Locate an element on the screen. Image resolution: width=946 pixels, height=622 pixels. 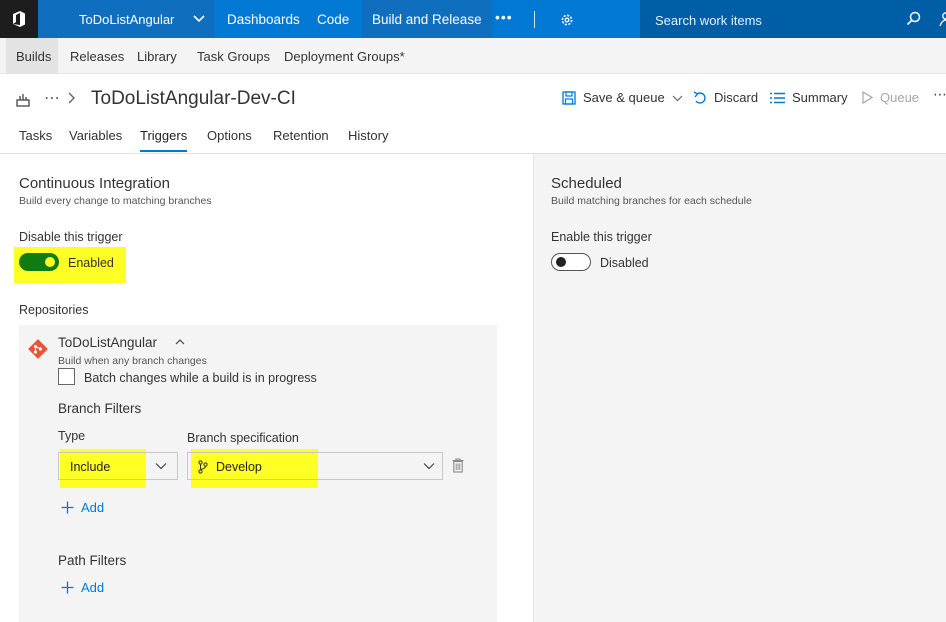
repositories-label: Repositories is located at coordinates (54, 310).